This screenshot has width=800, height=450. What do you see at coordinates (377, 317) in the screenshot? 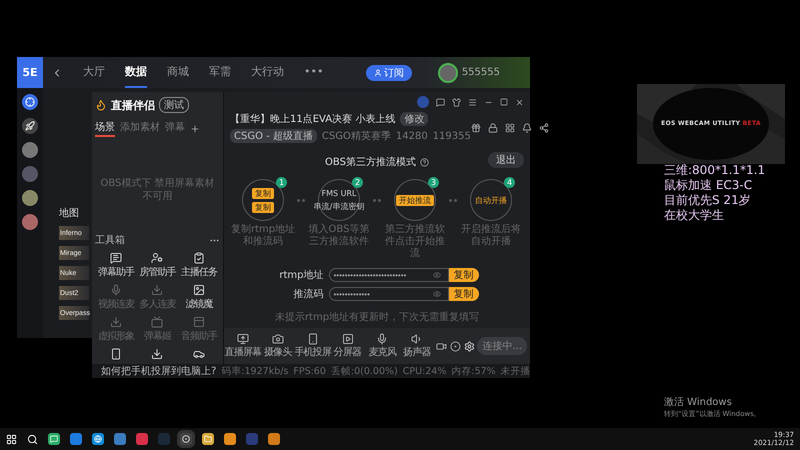
I see `note-text: 未提示rtmp地址有更新时，下次无需重复填写` at bounding box center [377, 317].